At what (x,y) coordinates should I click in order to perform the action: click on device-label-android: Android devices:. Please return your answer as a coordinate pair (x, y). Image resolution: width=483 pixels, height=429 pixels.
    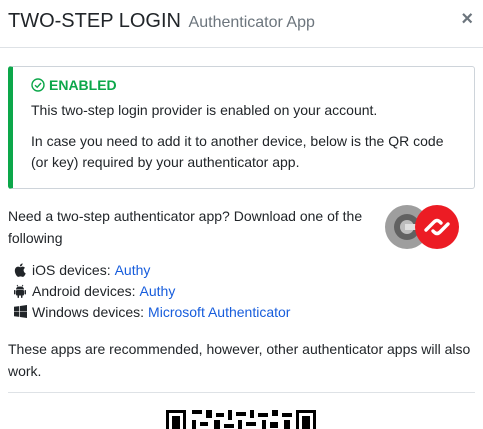
    Looking at the image, I should click on (84, 290).